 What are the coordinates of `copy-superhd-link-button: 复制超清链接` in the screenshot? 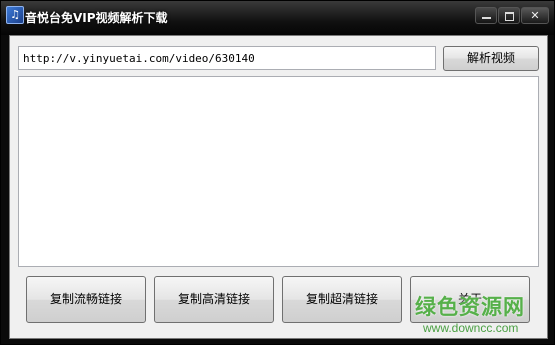 It's located at (342, 299).